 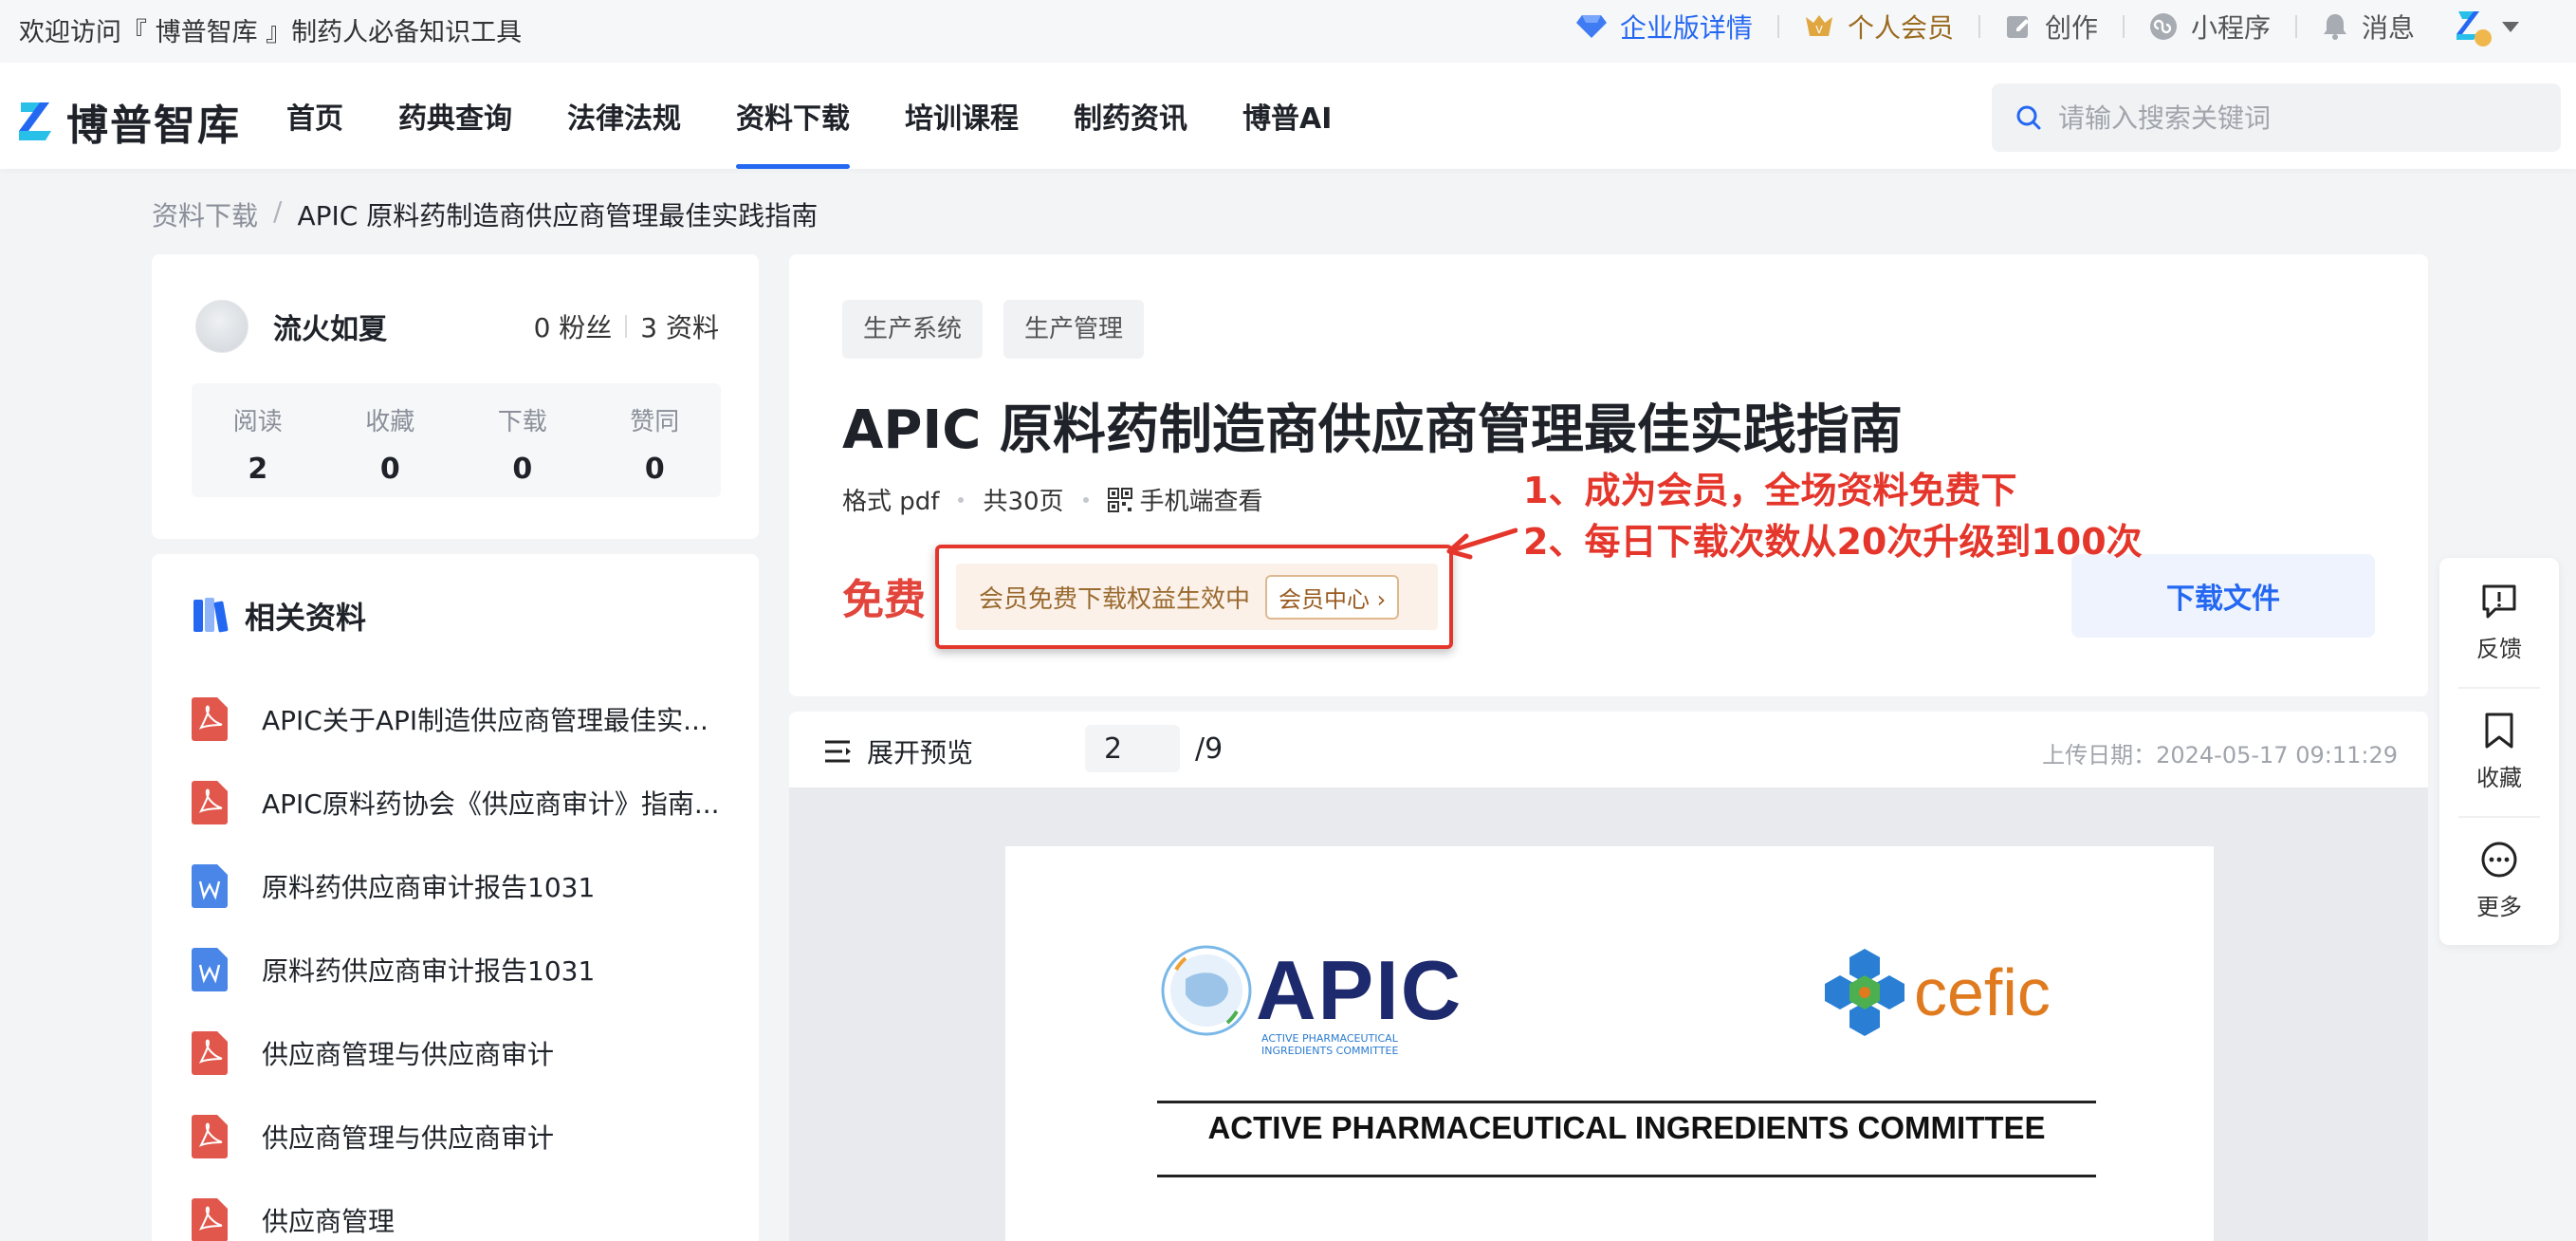 I want to click on author-stats-box: 阅读 2 收藏 0 下载 0 赞同 0, so click(x=456, y=440).